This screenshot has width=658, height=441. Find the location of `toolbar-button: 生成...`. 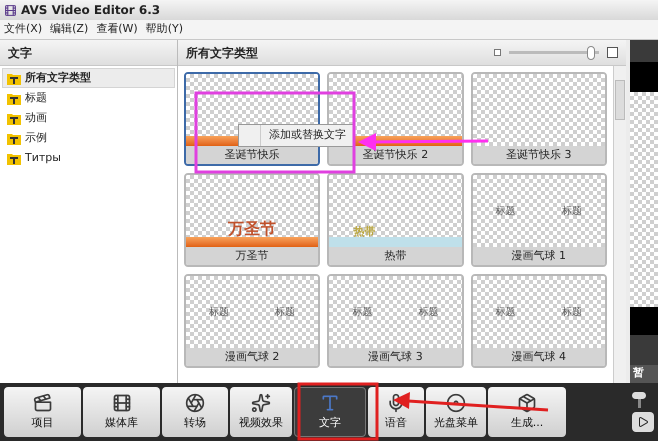

toolbar-button: 生成... is located at coordinates (527, 412).